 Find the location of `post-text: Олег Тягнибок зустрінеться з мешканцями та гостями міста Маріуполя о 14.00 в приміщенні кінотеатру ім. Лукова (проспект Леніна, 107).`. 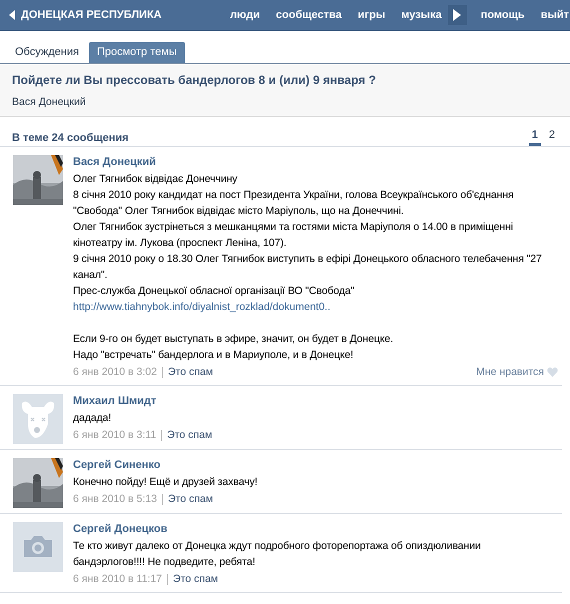

post-text: Олег Тягнибок зустрінеться з мешканцями та гостями міста Маріуполя о 14.00 в приміщенні кінотеатру ім. Лукова (проспект Леніна, 107). is located at coordinates (293, 235).